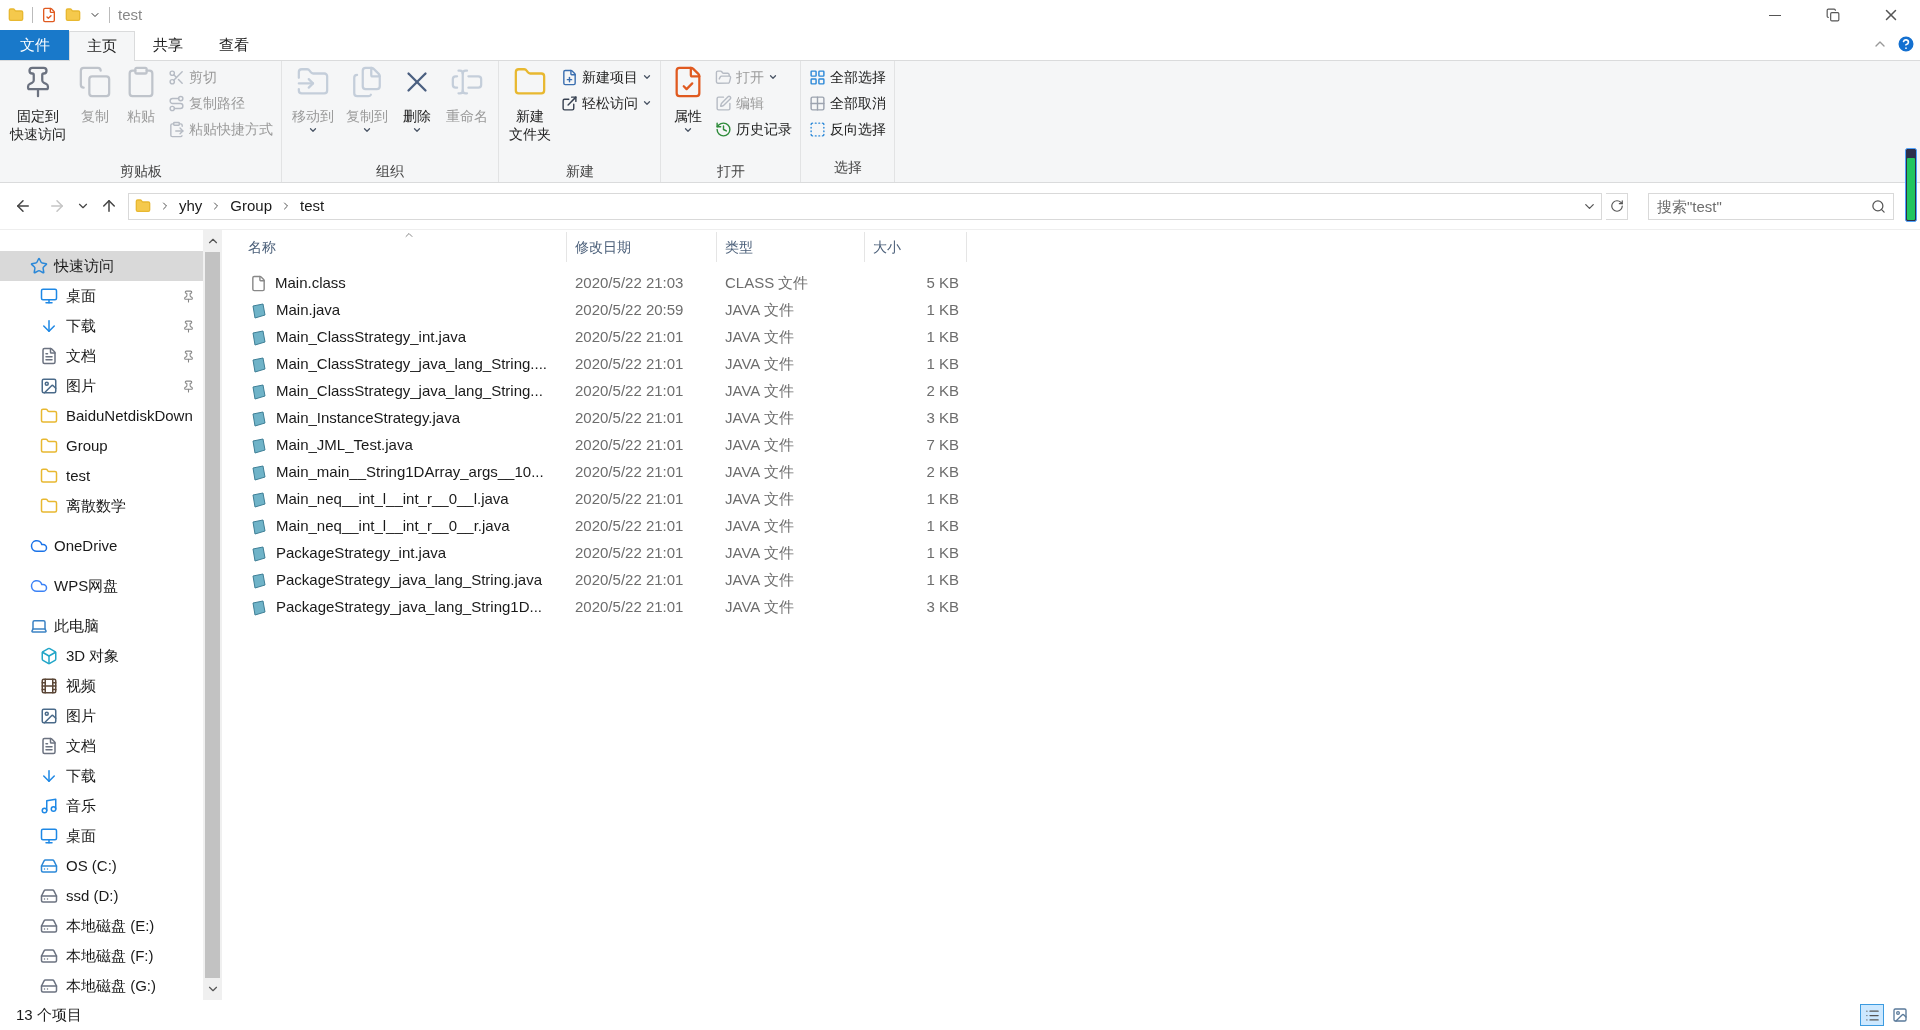 The image size is (1920, 1030). Describe the element at coordinates (101, 266) in the screenshot. I see `nav-item: 快速访问` at that location.